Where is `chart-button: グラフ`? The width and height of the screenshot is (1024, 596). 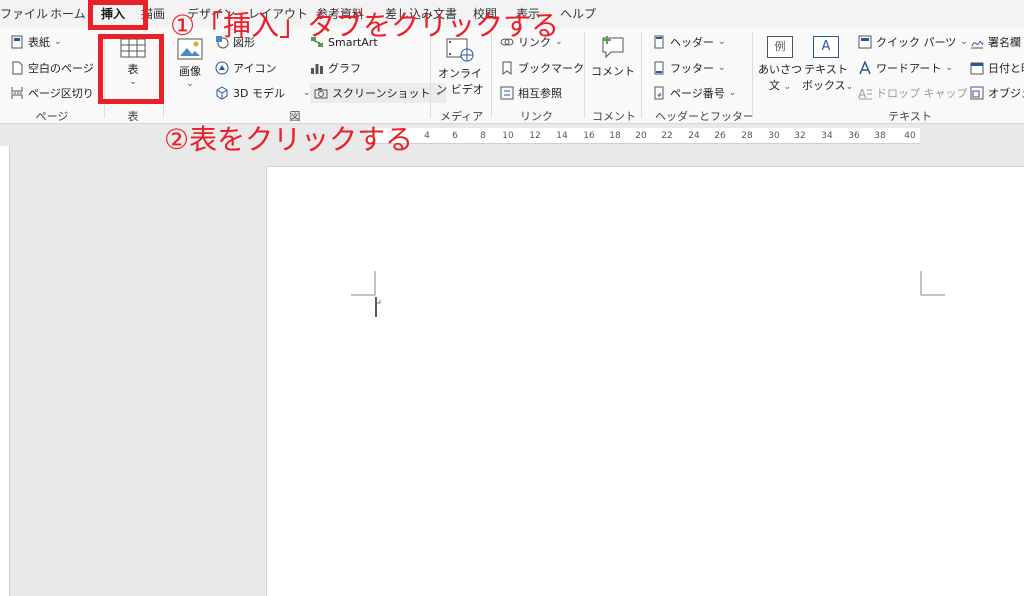
chart-button: グラフ is located at coordinates (335, 68).